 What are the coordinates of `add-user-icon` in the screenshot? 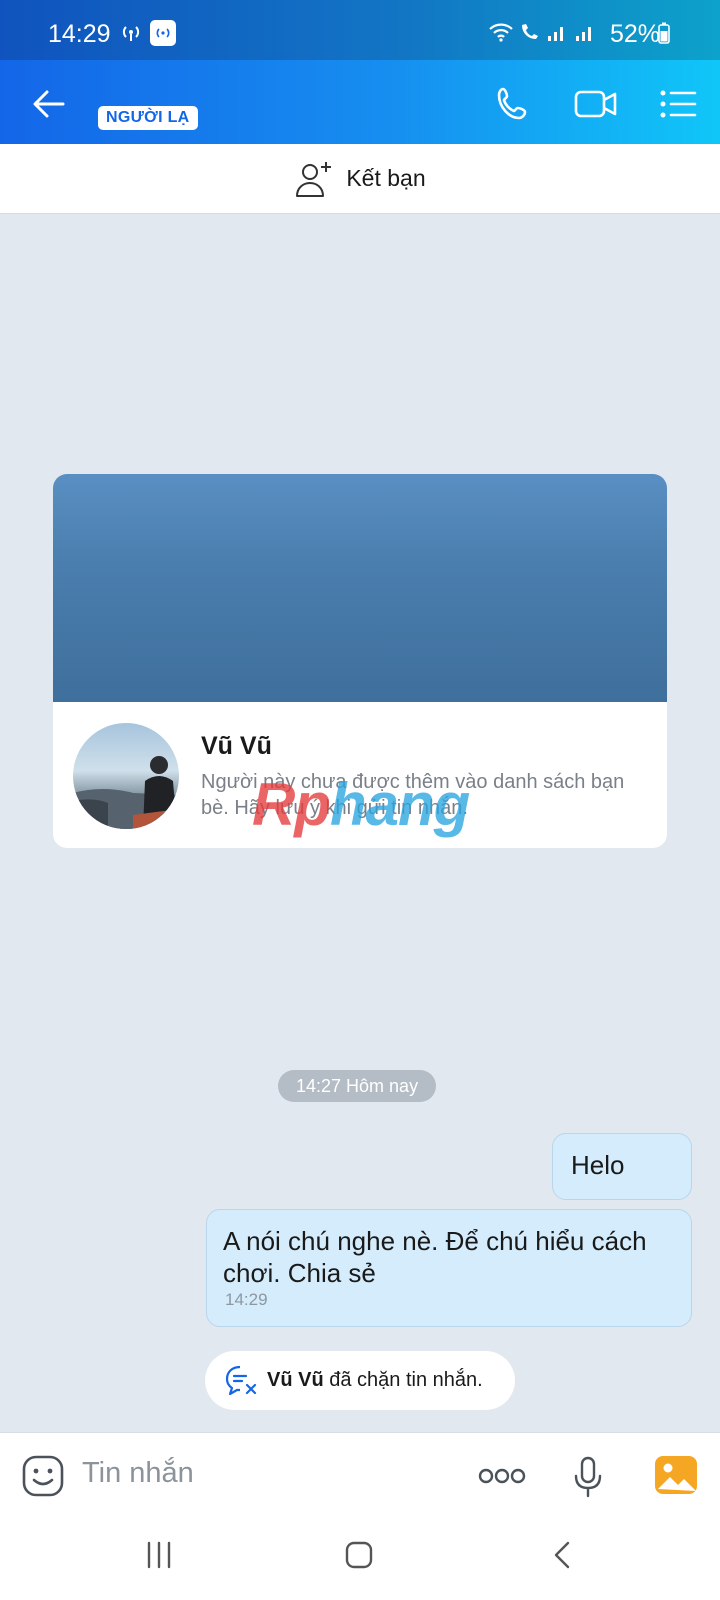 It's located at (314, 179).